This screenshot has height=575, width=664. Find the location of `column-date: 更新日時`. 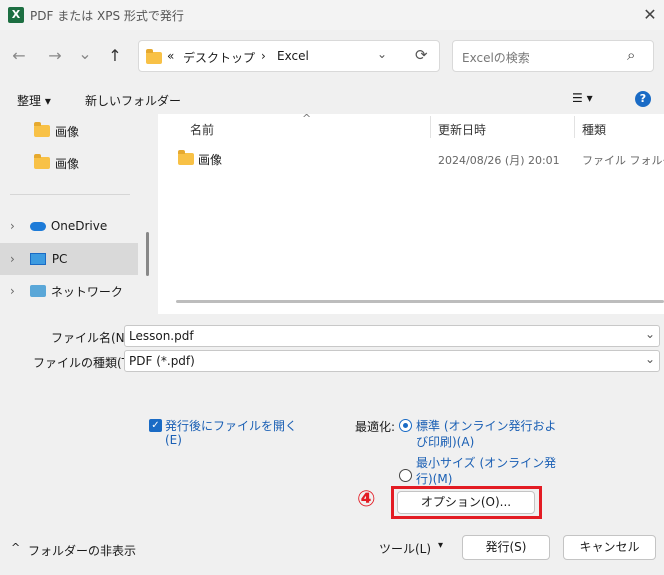

column-date: 更新日時 is located at coordinates (462, 129).